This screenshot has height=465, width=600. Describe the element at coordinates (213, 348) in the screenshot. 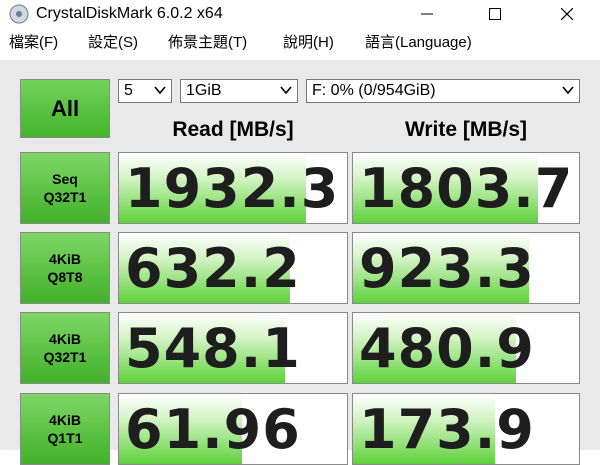

I see `read-value: 548.1` at that location.